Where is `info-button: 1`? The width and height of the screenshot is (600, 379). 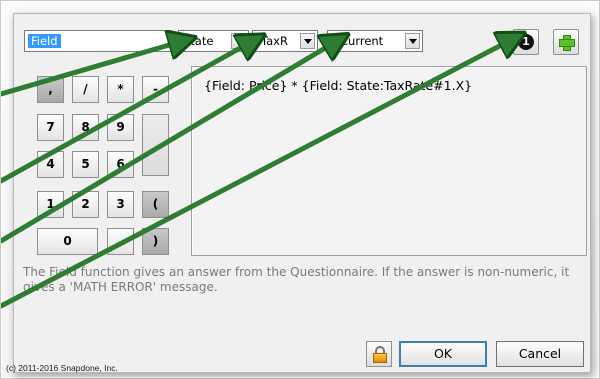
info-button: 1 is located at coordinates (526, 42).